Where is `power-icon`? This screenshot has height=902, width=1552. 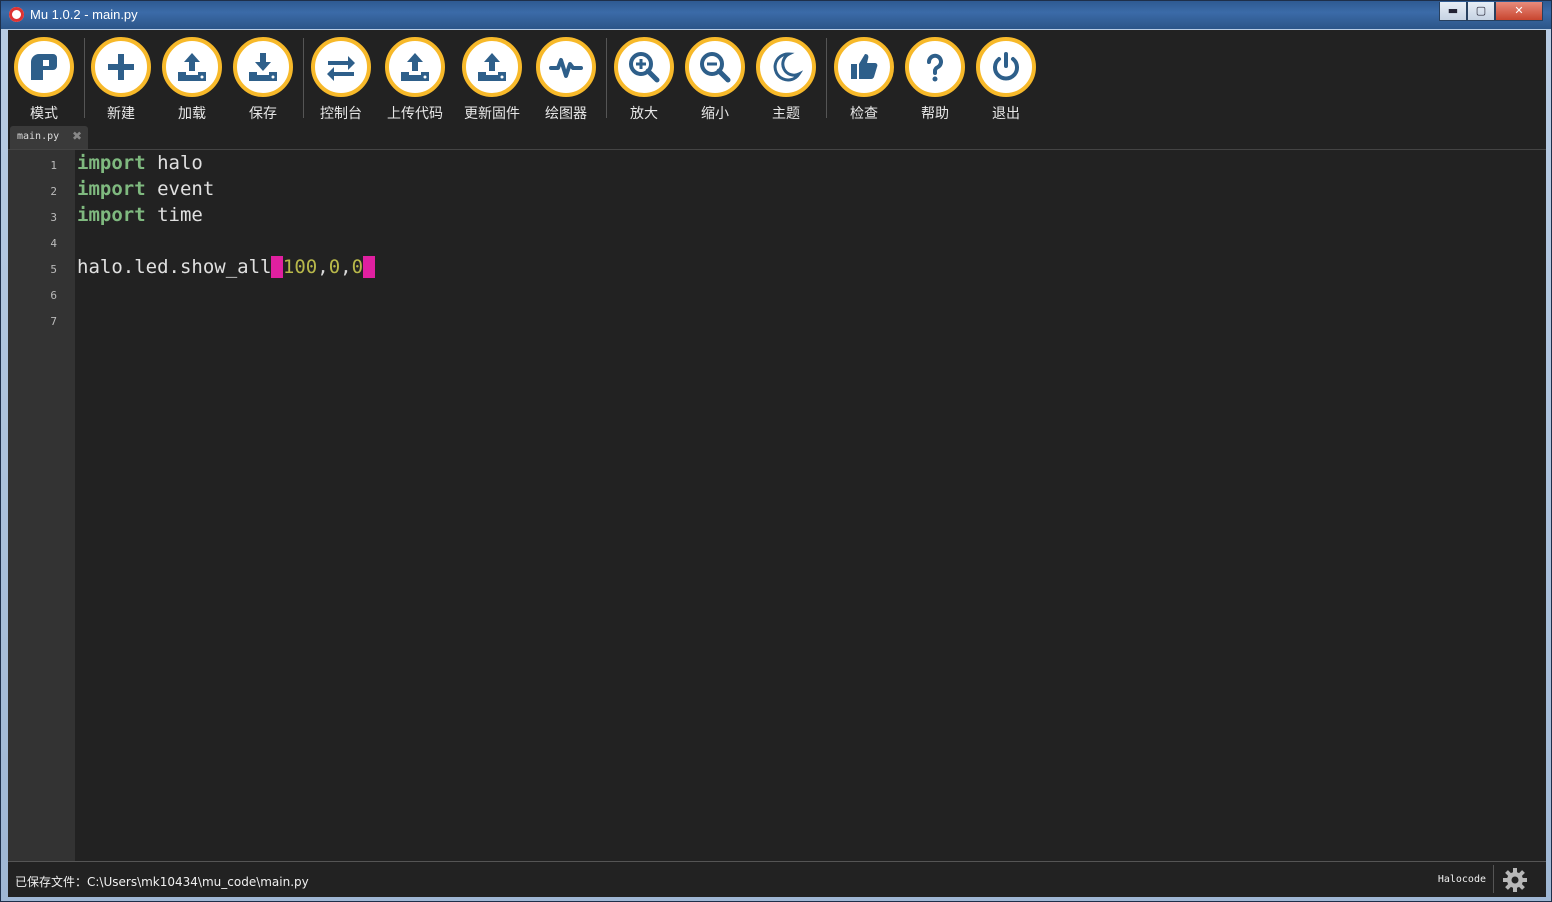 power-icon is located at coordinates (1006, 66).